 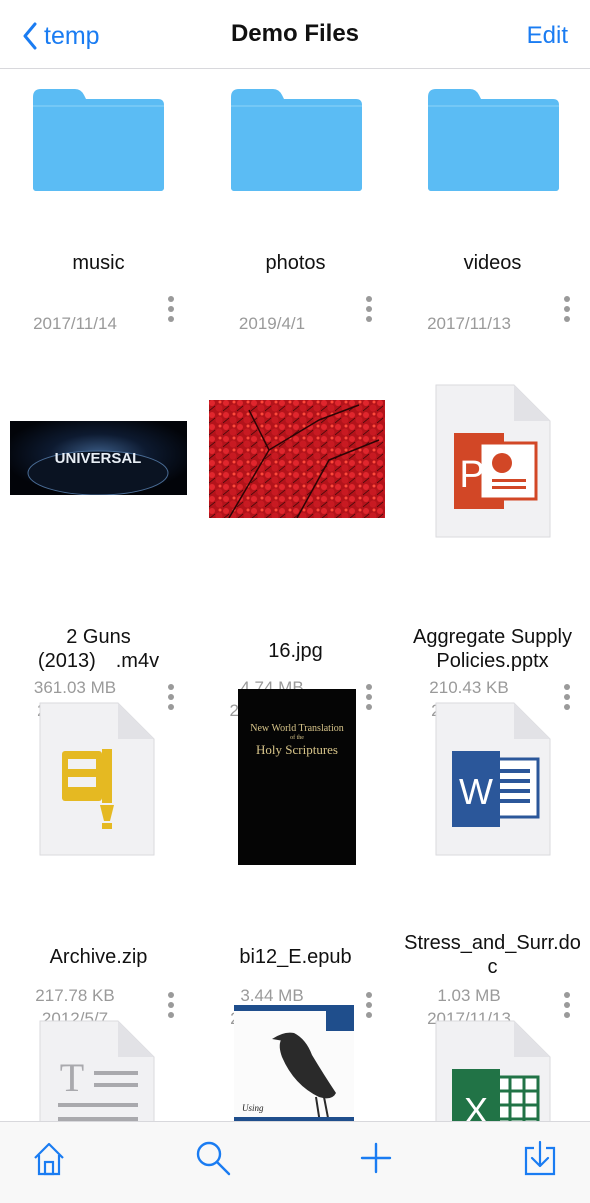 What do you see at coordinates (97, 1070) in the screenshot?
I see `text-file-icon: T` at bounding box center [97, 1070].